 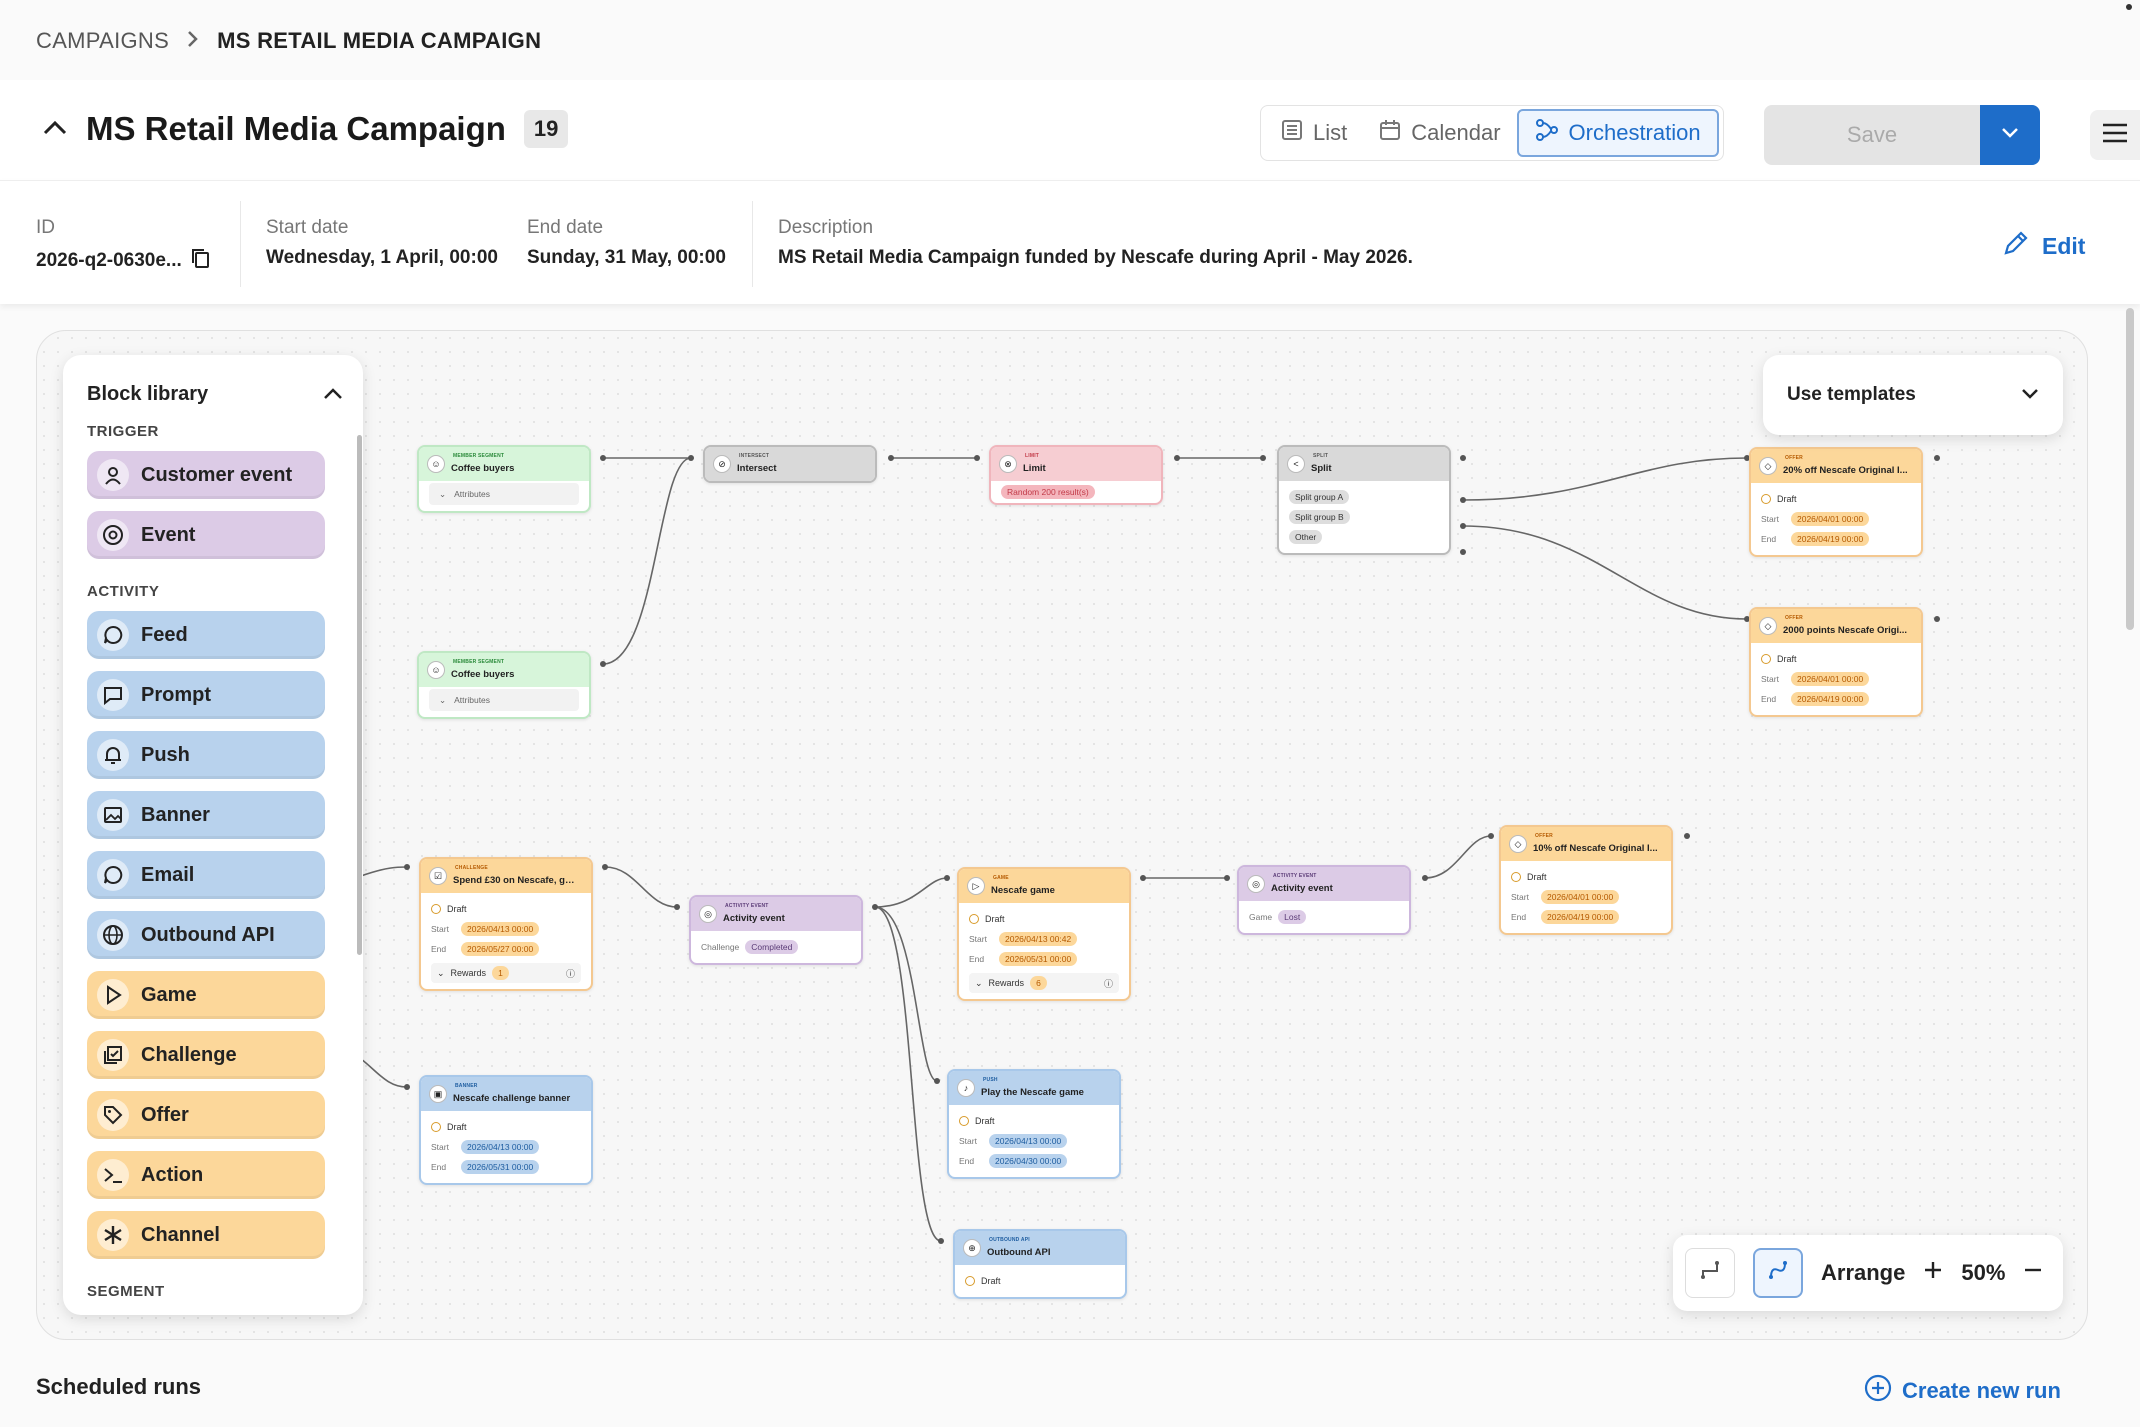 What do you see at coordinates (2115, 135) in the screenshot?
I see `menu-button` at bounding box center [2115, 135].